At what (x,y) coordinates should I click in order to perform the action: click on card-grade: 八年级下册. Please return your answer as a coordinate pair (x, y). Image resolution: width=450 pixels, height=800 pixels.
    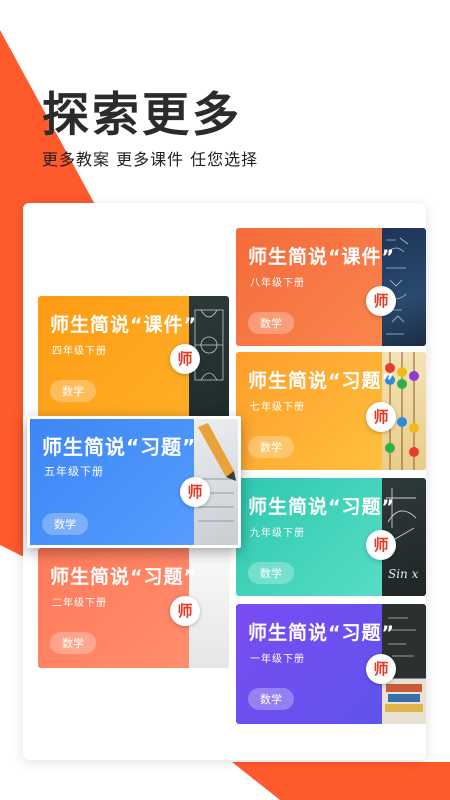
    Looking at the image, I should click on (277, 283).